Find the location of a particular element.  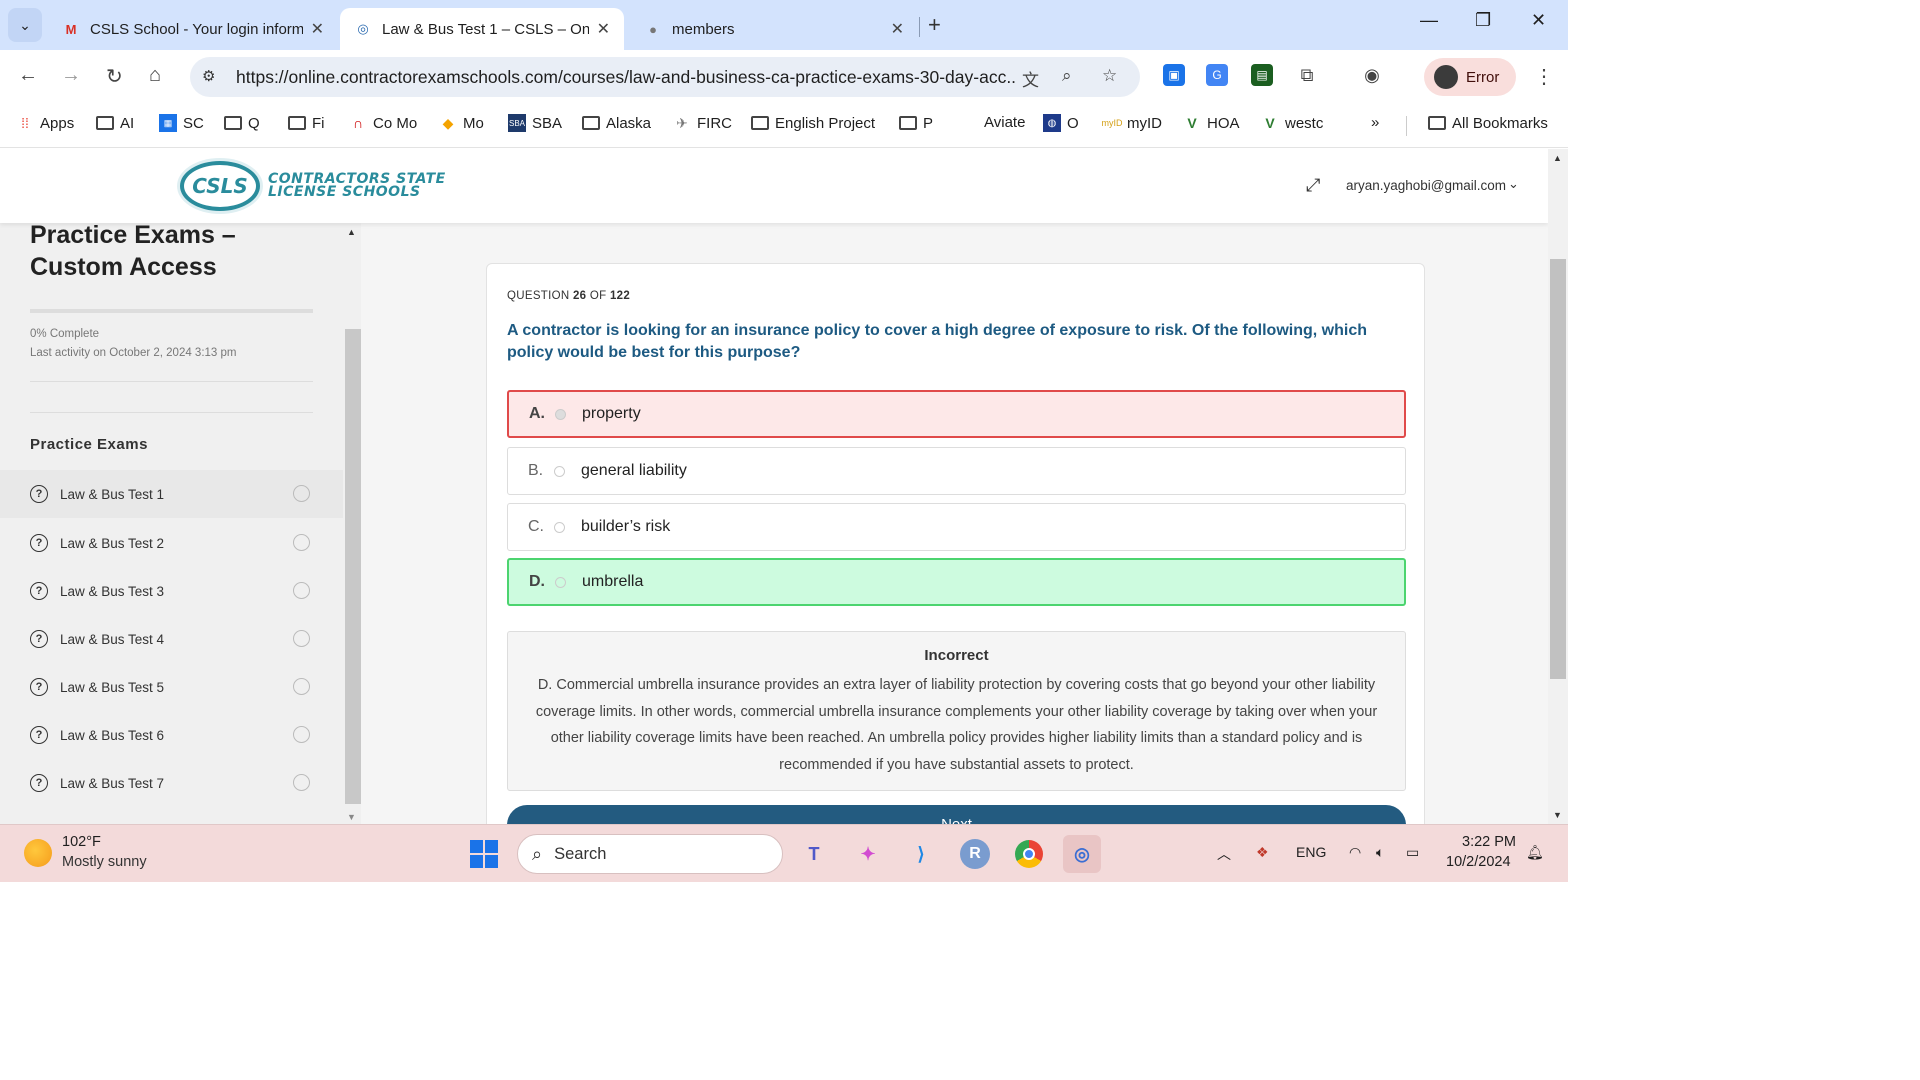

forward-icon: → is located at coordinates (71, 75).